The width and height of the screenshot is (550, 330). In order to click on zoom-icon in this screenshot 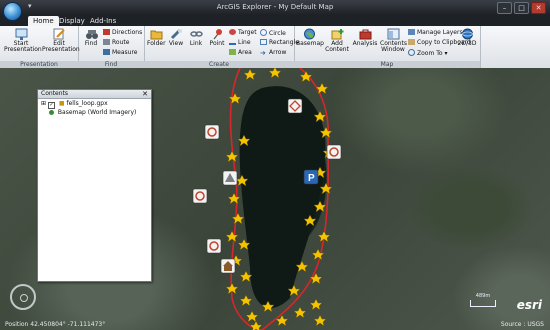, I will do `click(411, 52)`.